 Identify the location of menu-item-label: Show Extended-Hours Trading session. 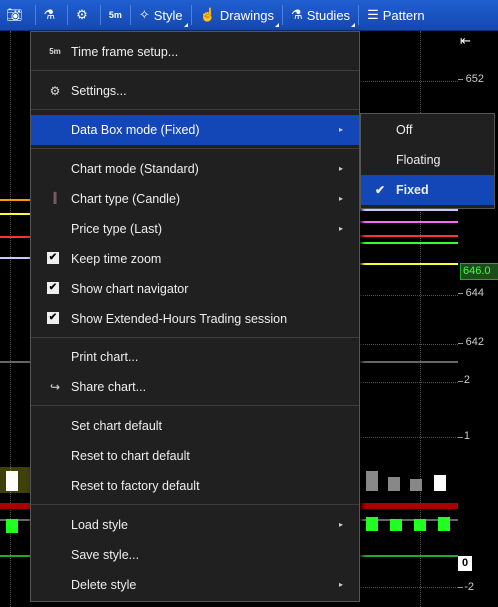
(179, 319).